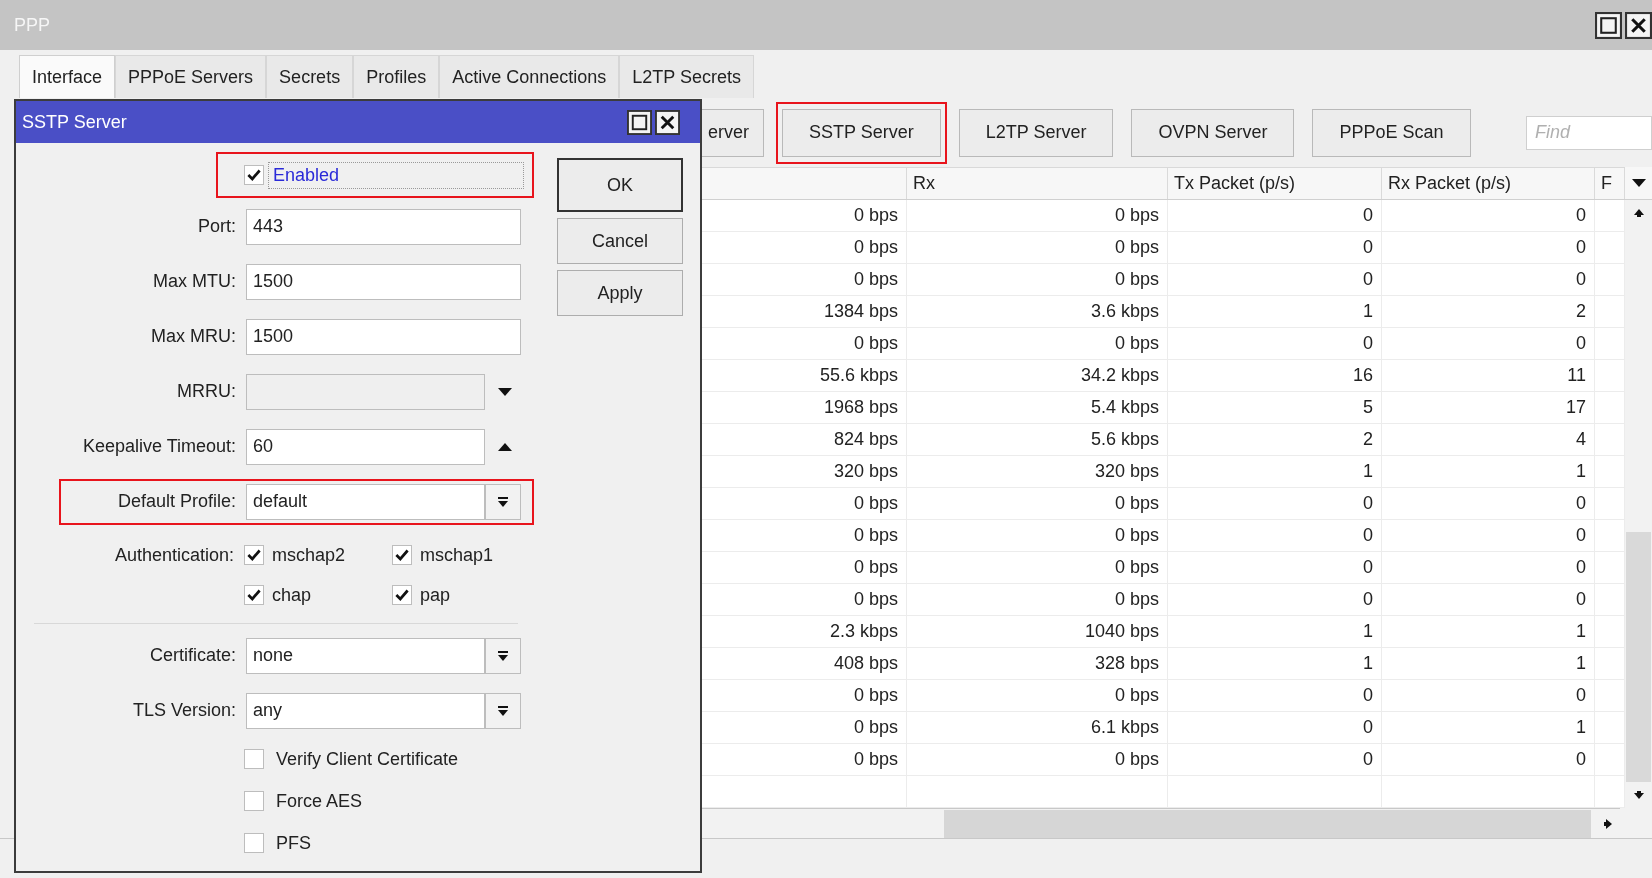 This screenshot has width=1652, height=878. I want to click on input-field: 443, so click(383, 226).